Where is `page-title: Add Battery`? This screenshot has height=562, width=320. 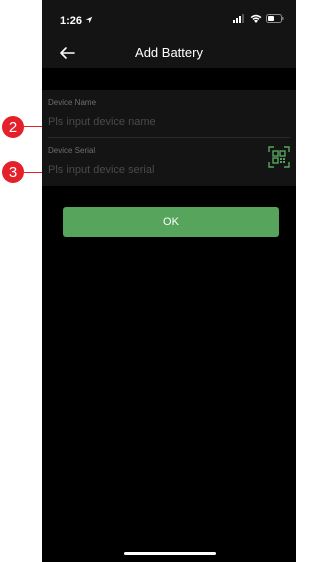
page-title: Add Battery is located at coordinates (169, 52).